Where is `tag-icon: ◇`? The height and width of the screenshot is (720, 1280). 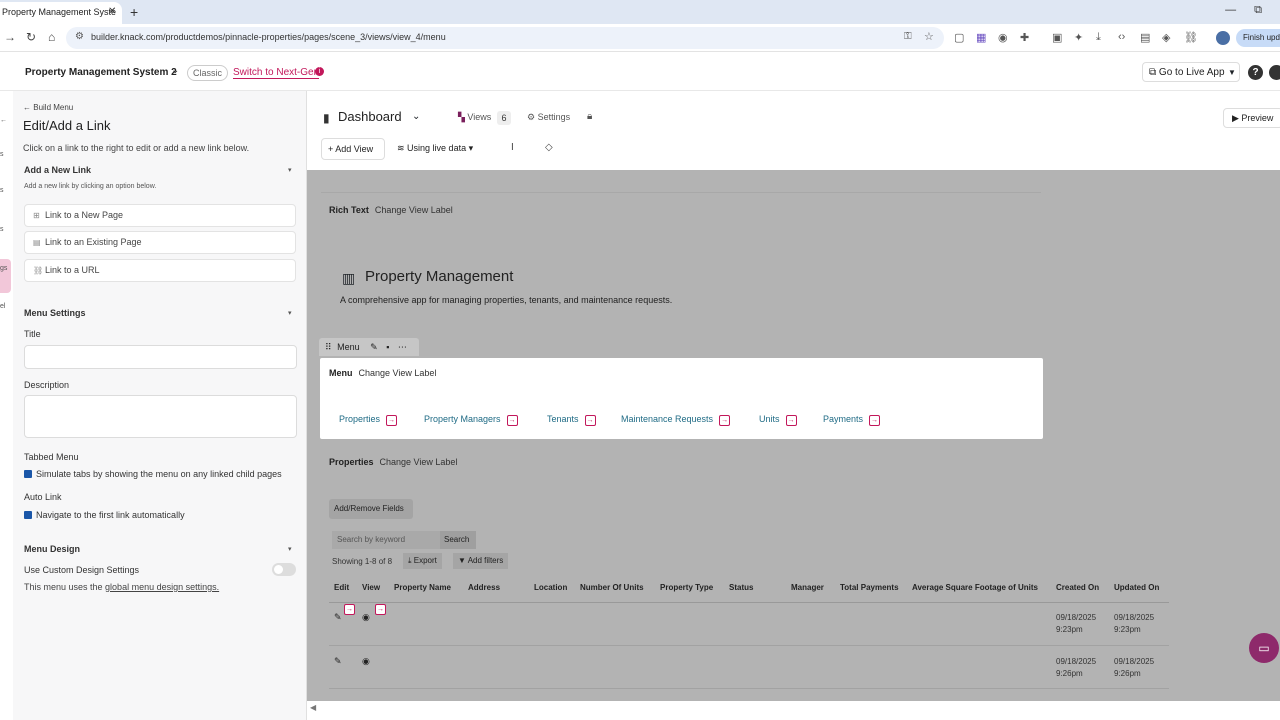
tag-icon: ◇ is located at coordinates (549, 147).